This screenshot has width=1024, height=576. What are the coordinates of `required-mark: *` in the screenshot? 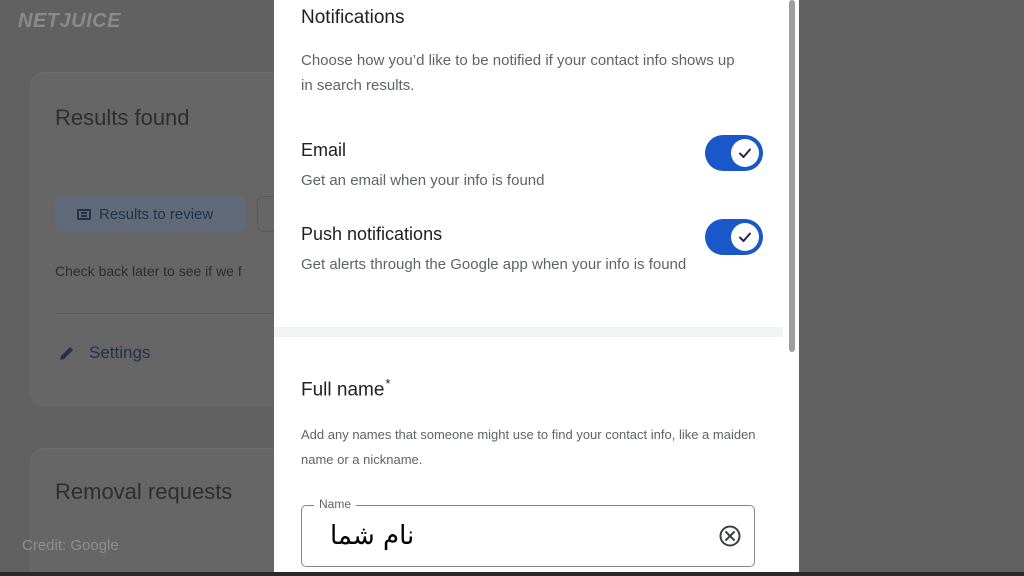 It's located at (388, 383).